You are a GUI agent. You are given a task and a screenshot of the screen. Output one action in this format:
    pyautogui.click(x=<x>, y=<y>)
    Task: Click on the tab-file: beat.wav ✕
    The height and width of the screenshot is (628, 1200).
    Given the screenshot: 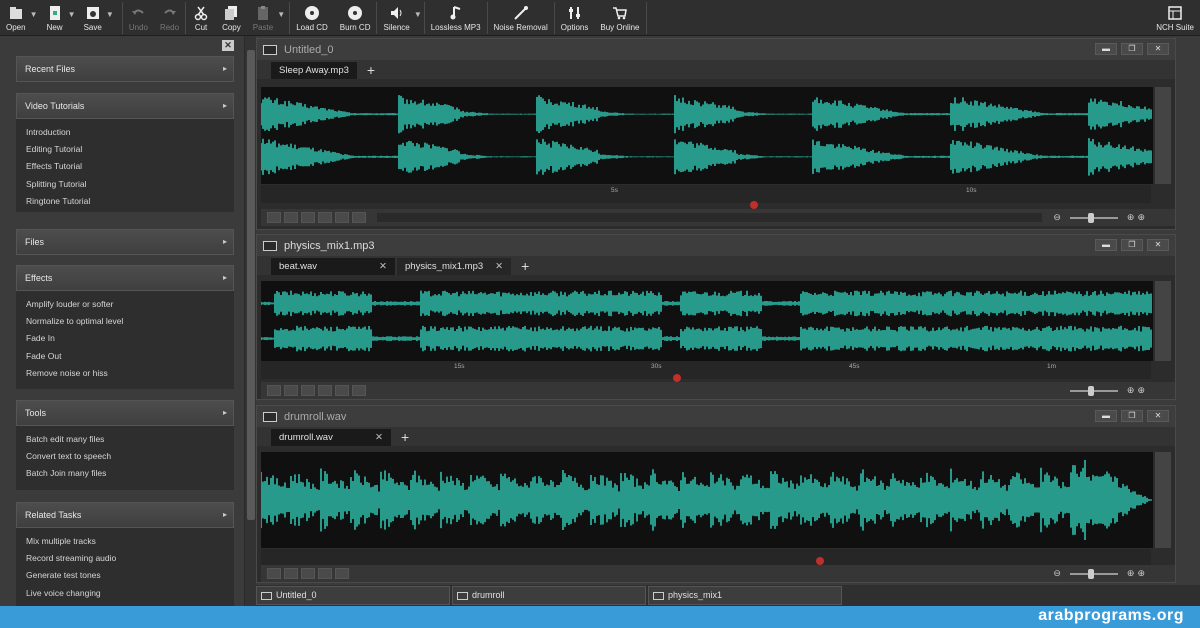 What is the action you would take?
    pyautogui.click(x=333, y=266)
    